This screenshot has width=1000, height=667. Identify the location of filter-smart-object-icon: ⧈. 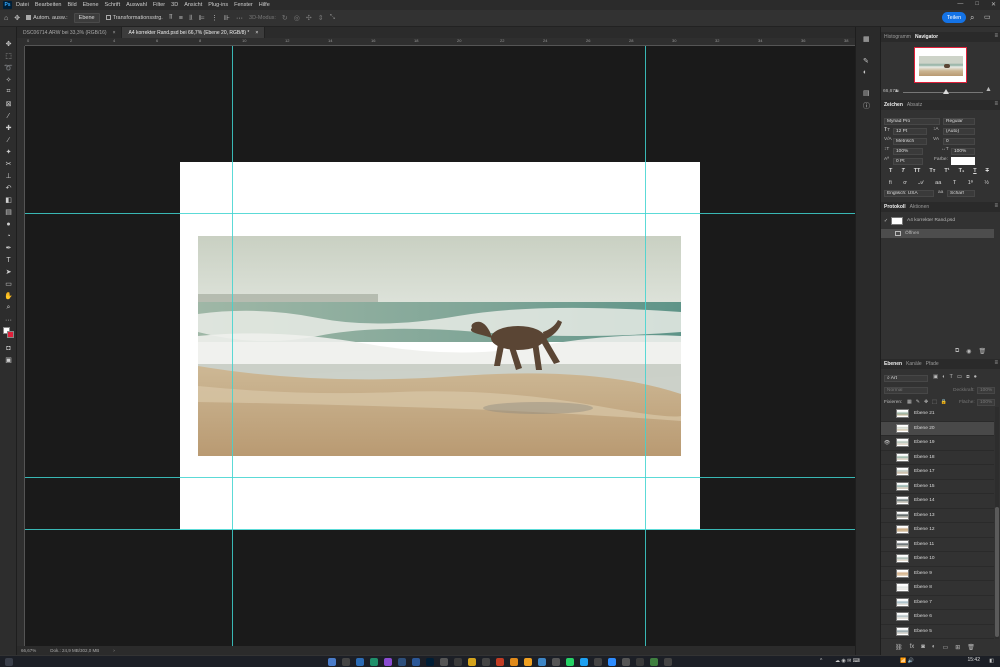
(968, 377).